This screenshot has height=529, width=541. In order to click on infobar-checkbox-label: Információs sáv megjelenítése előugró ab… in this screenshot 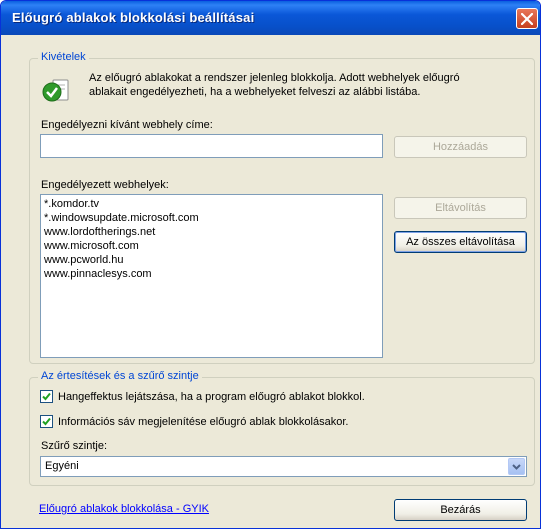, I will do `click(203, 422)`.